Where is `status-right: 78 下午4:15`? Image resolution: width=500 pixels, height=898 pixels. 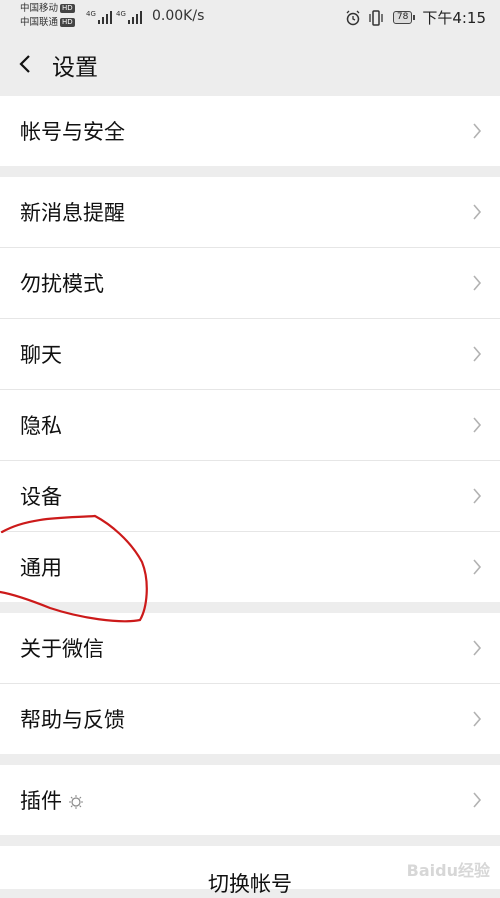 status-right: 78 下午4:15 is located at coordinates (415, 17).